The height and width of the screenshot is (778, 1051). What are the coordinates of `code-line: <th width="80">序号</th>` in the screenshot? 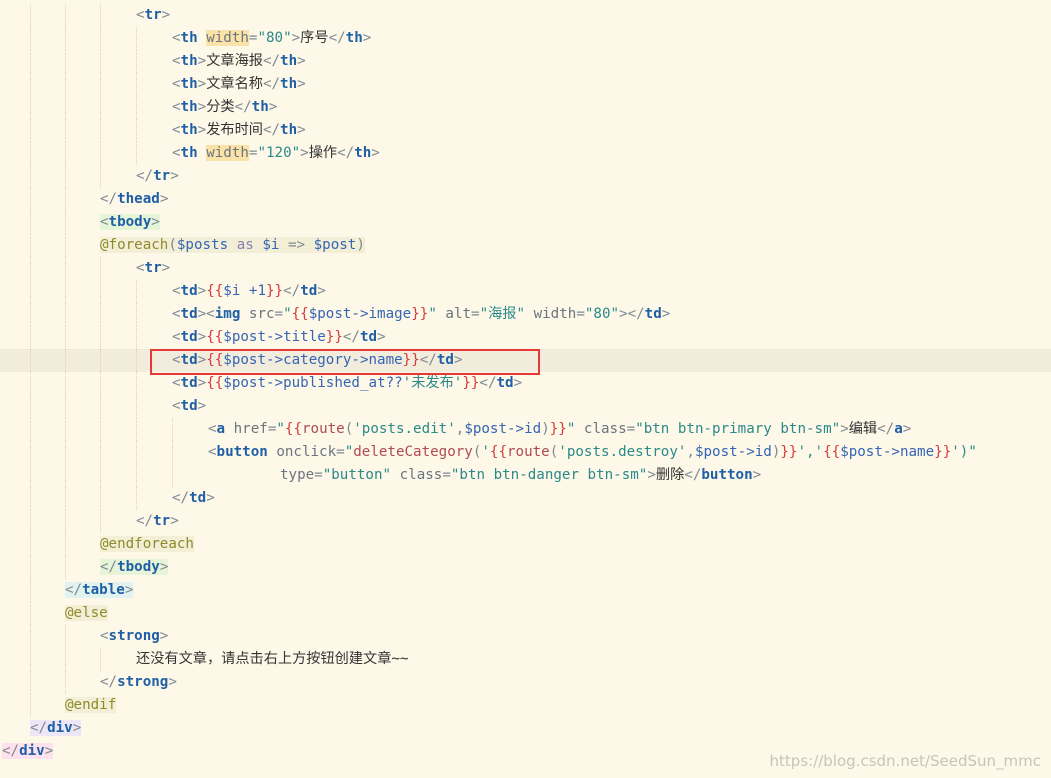 It's located at (525, 38).